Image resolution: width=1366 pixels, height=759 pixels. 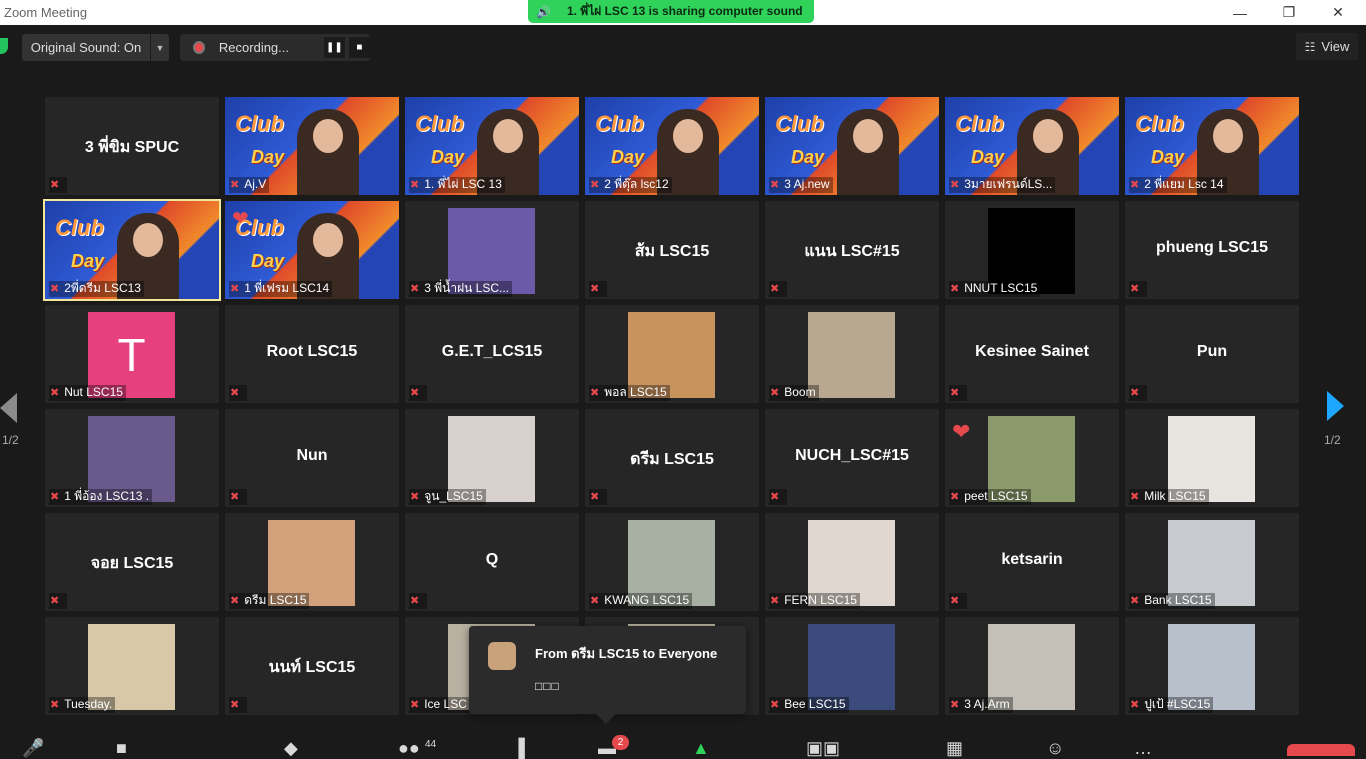 What do you see at coordinates (312, 354) in the screenshot?
I see `participant-tile: Root LSC15 ✖` at bounding box center [312, 354].